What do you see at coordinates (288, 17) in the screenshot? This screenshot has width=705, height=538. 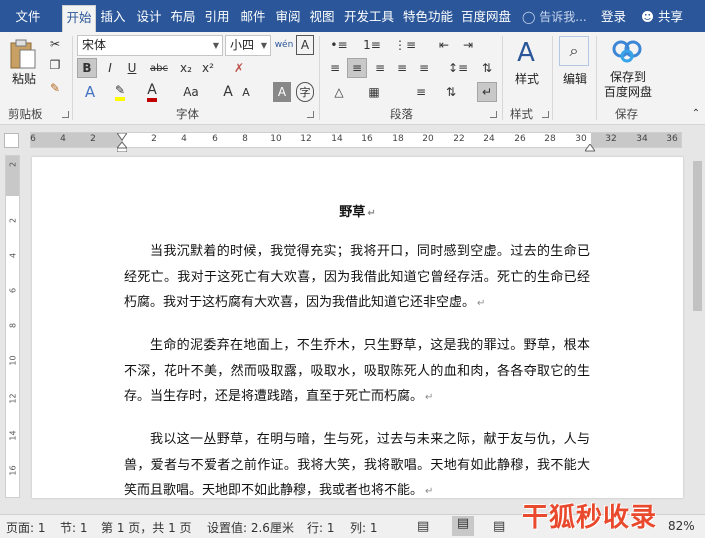 I see `tab-review: 审阅` at bounding box center [288, 17].